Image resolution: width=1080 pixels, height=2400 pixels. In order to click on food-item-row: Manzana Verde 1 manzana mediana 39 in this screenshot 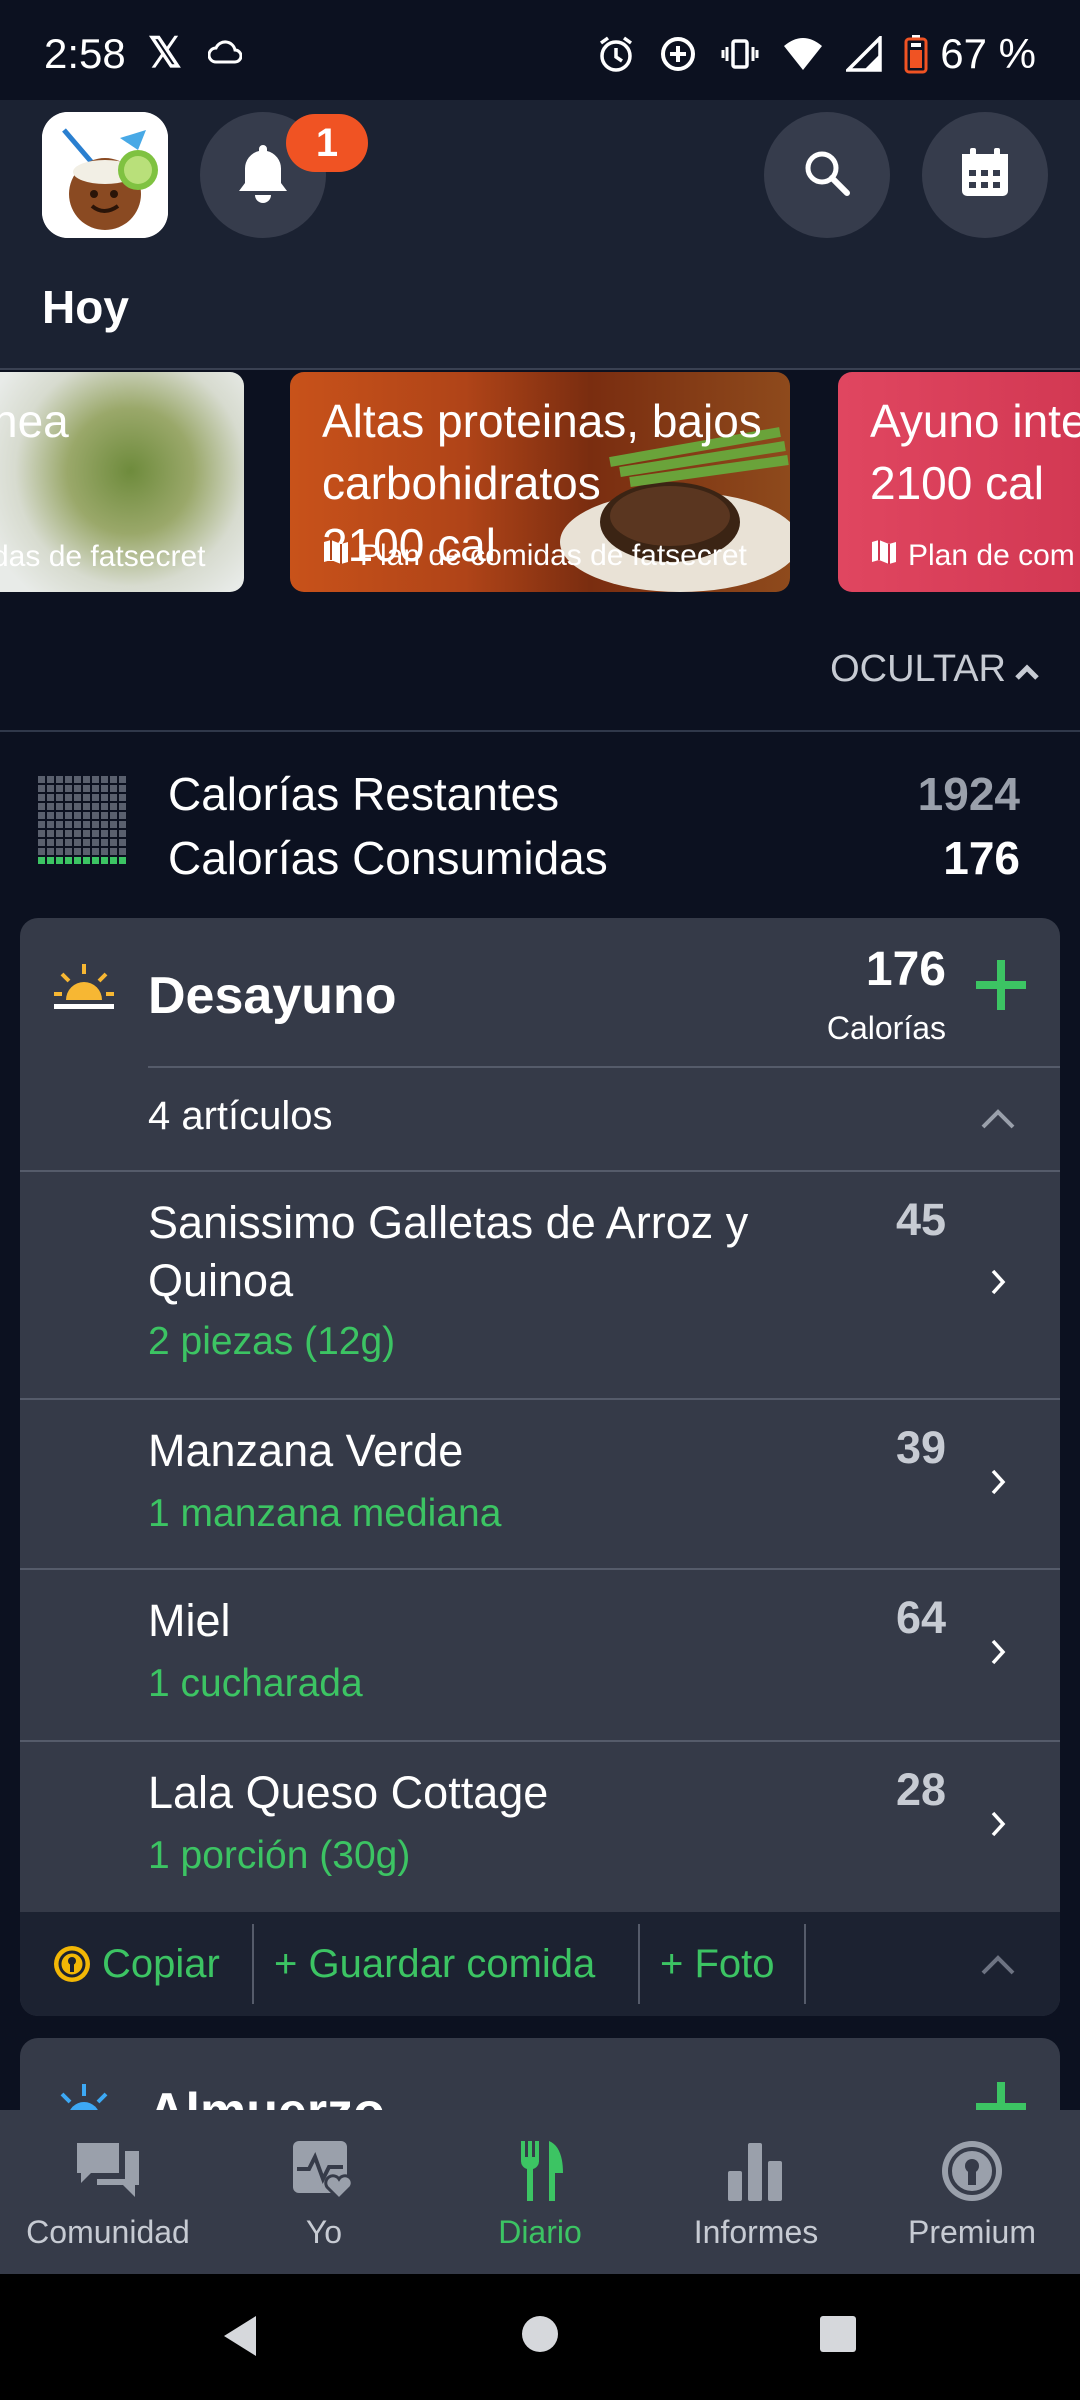, I will do `click(540, 1484)`.